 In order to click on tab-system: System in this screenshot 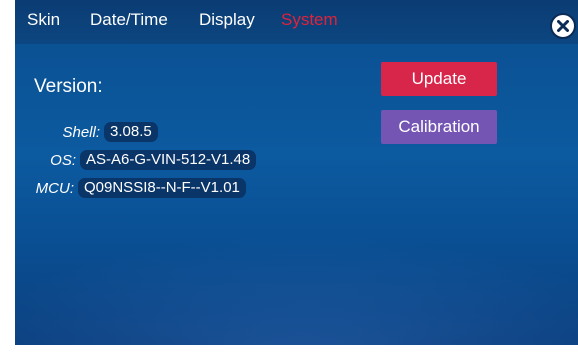, I will do `click(309, 20)`.